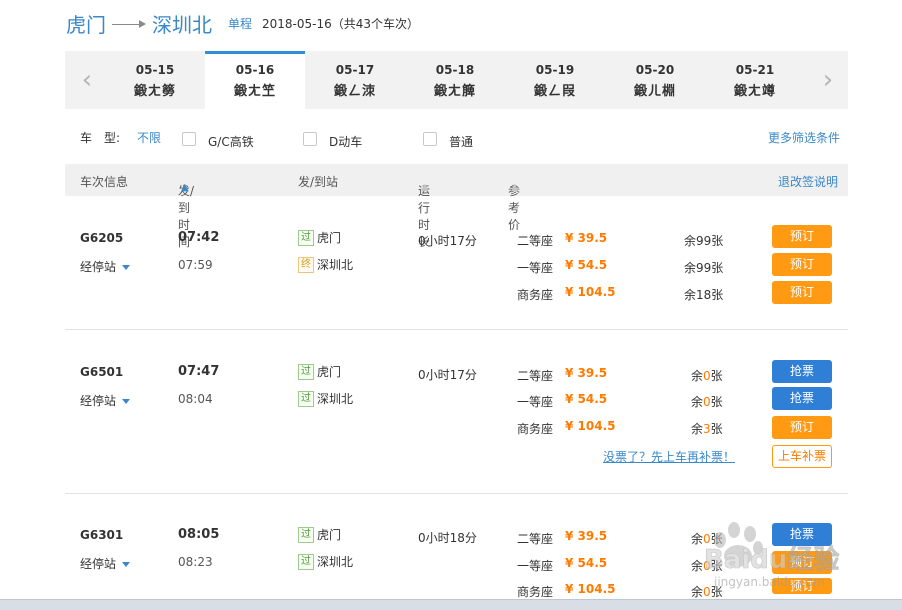 Image resolution: width=902 pixels, height=610 pixels. Describe the element at coordinates (195, 562) in the screenshot. I see `arrival-time: 08:23` at that location.